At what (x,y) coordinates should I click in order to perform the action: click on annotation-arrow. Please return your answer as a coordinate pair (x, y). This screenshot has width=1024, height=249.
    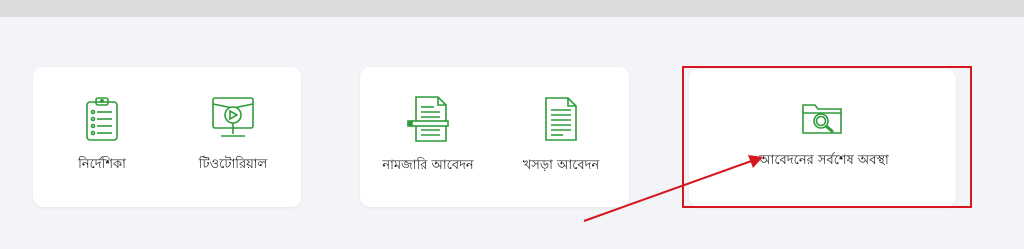
    Looking at the image, I should click on (673, 188).